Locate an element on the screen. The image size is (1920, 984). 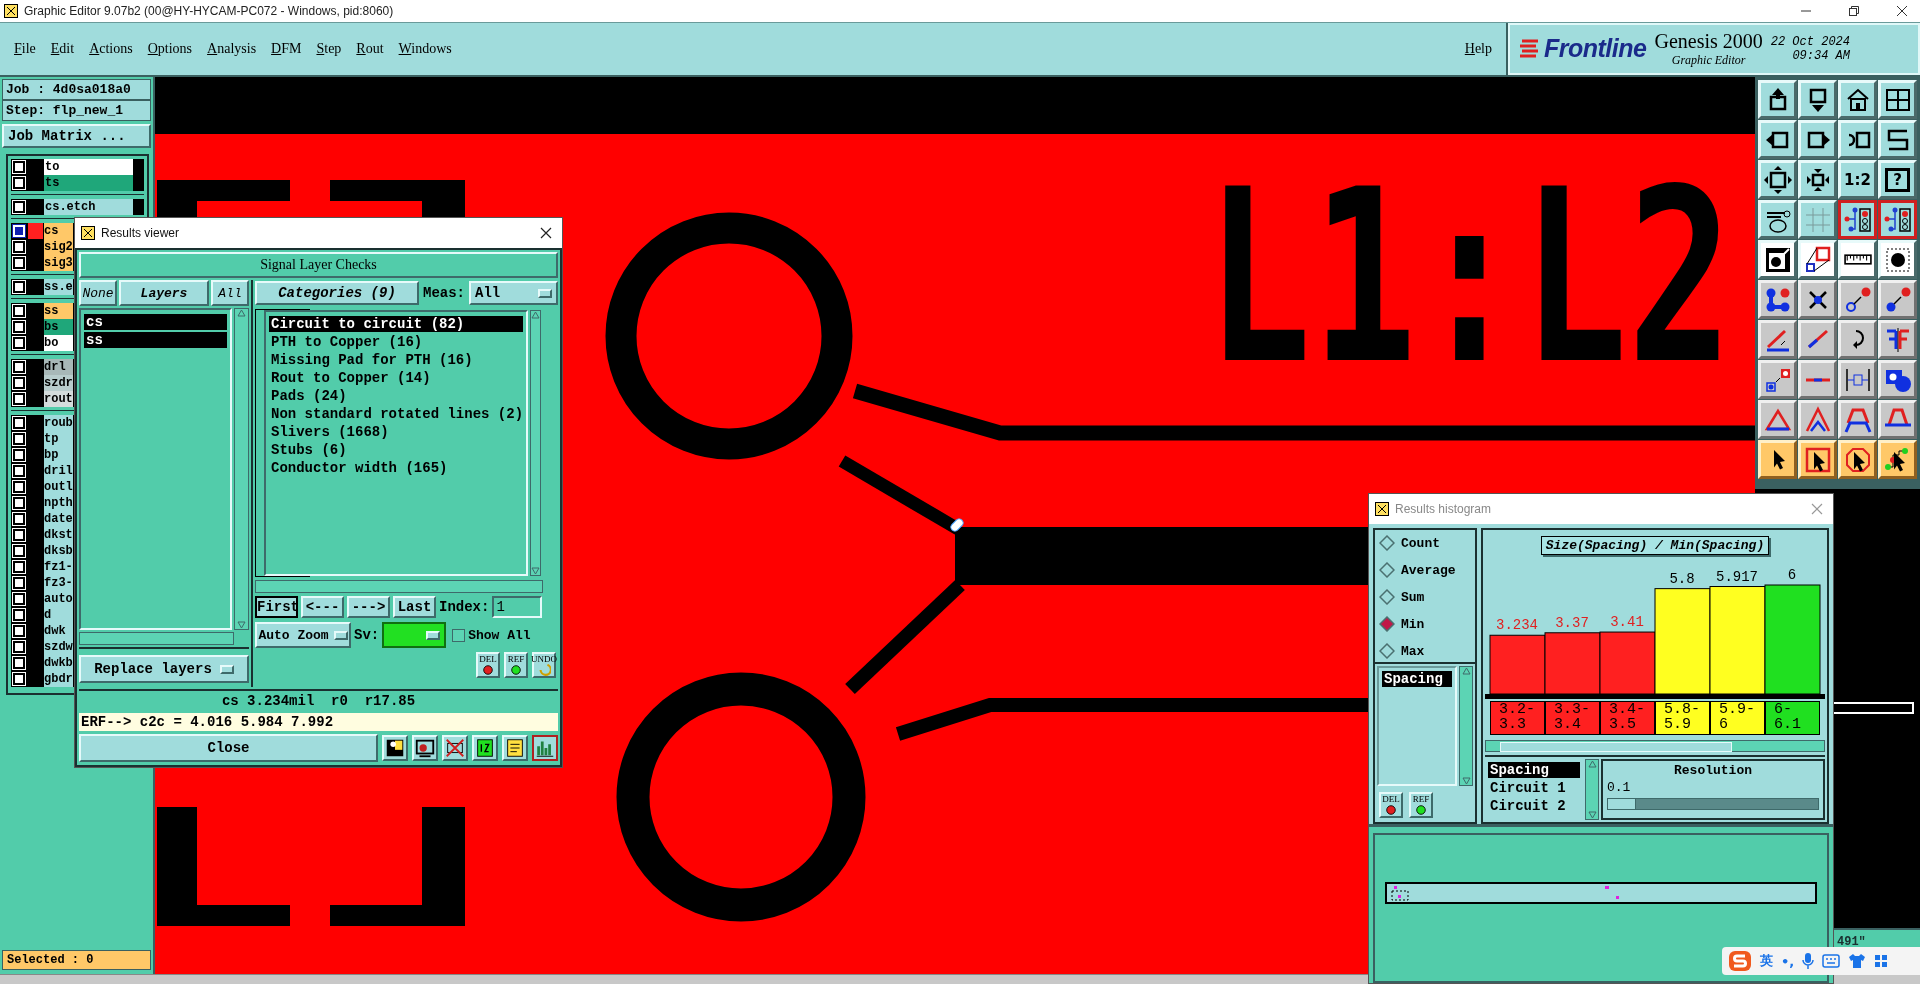
menu-item: Step is located at coordinates (329, 48).